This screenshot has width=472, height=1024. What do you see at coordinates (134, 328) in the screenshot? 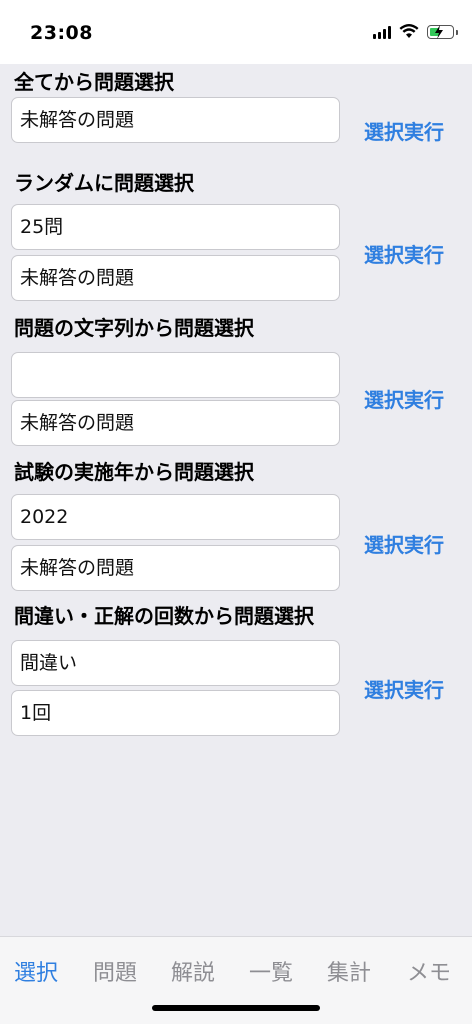
I see `section-title-text-search: 問題の文字列から問題選択` at bounding box center [134, 328].